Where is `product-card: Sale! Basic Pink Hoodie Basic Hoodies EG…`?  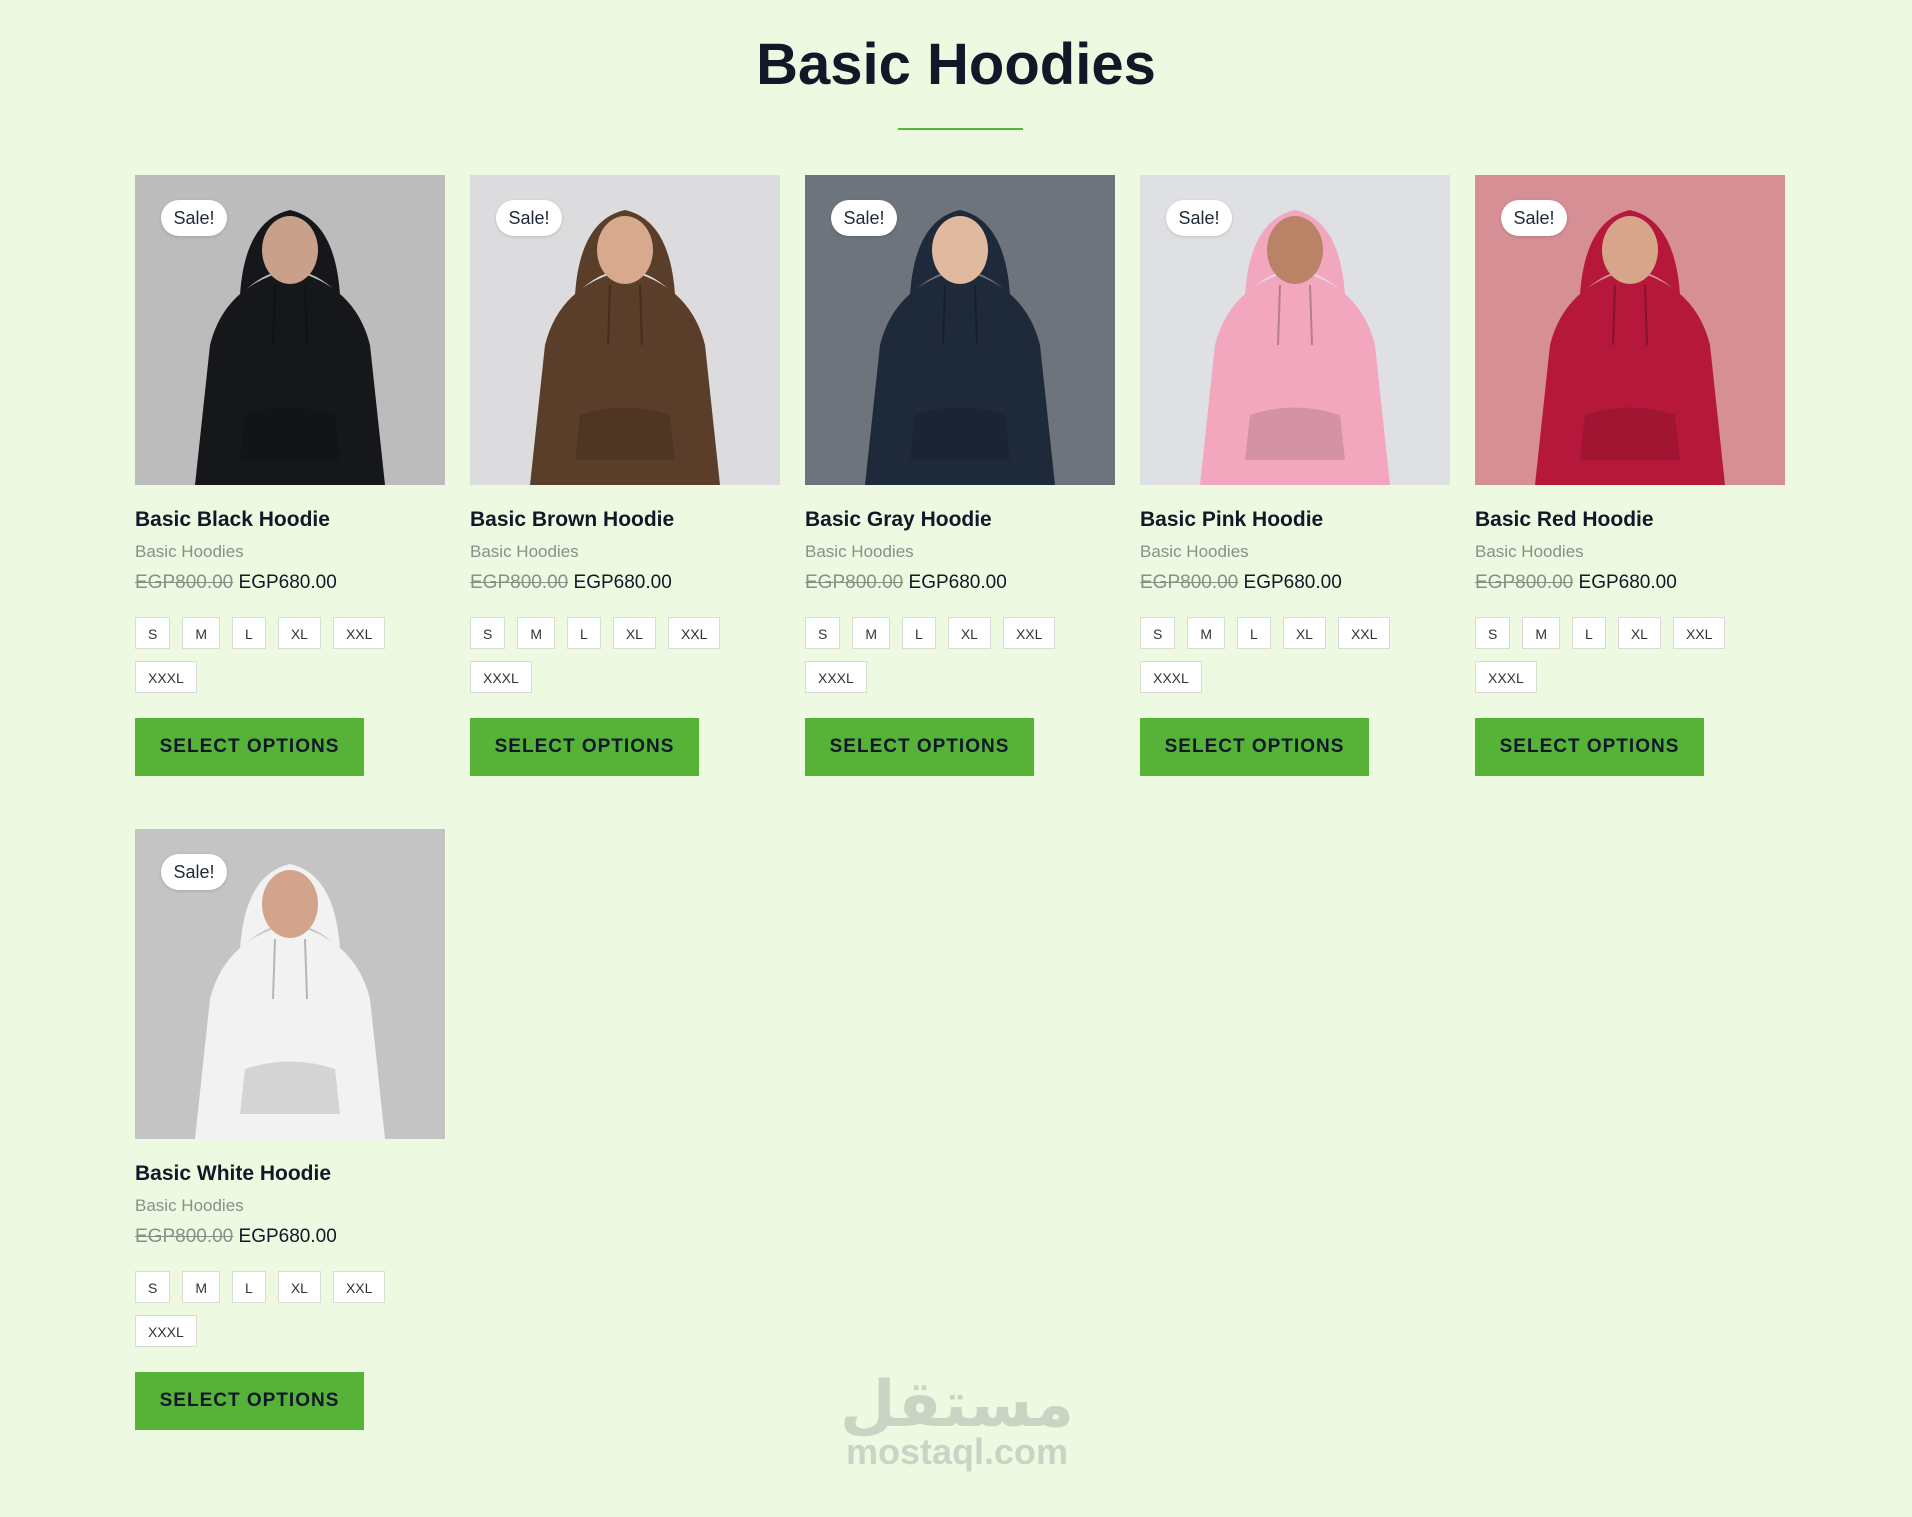
product-card: Sale! Basic Pink Hoodie Basic Hoodies EG… is located at coordinates (1295, 475).